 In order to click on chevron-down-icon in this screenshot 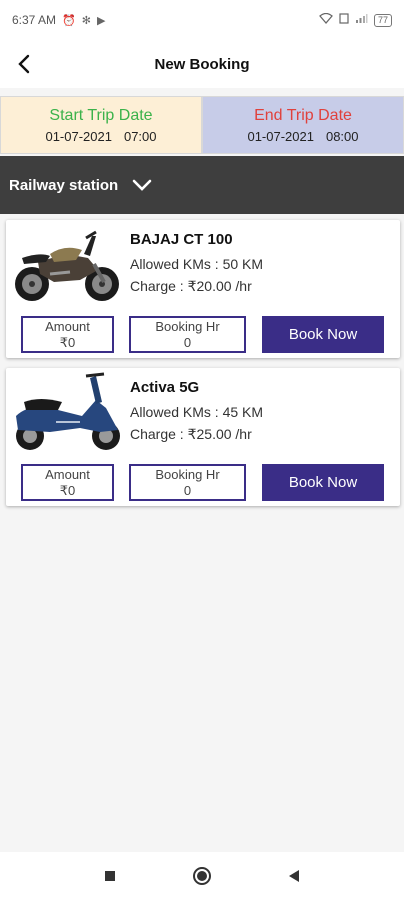, I will do `click(142, 185)`.